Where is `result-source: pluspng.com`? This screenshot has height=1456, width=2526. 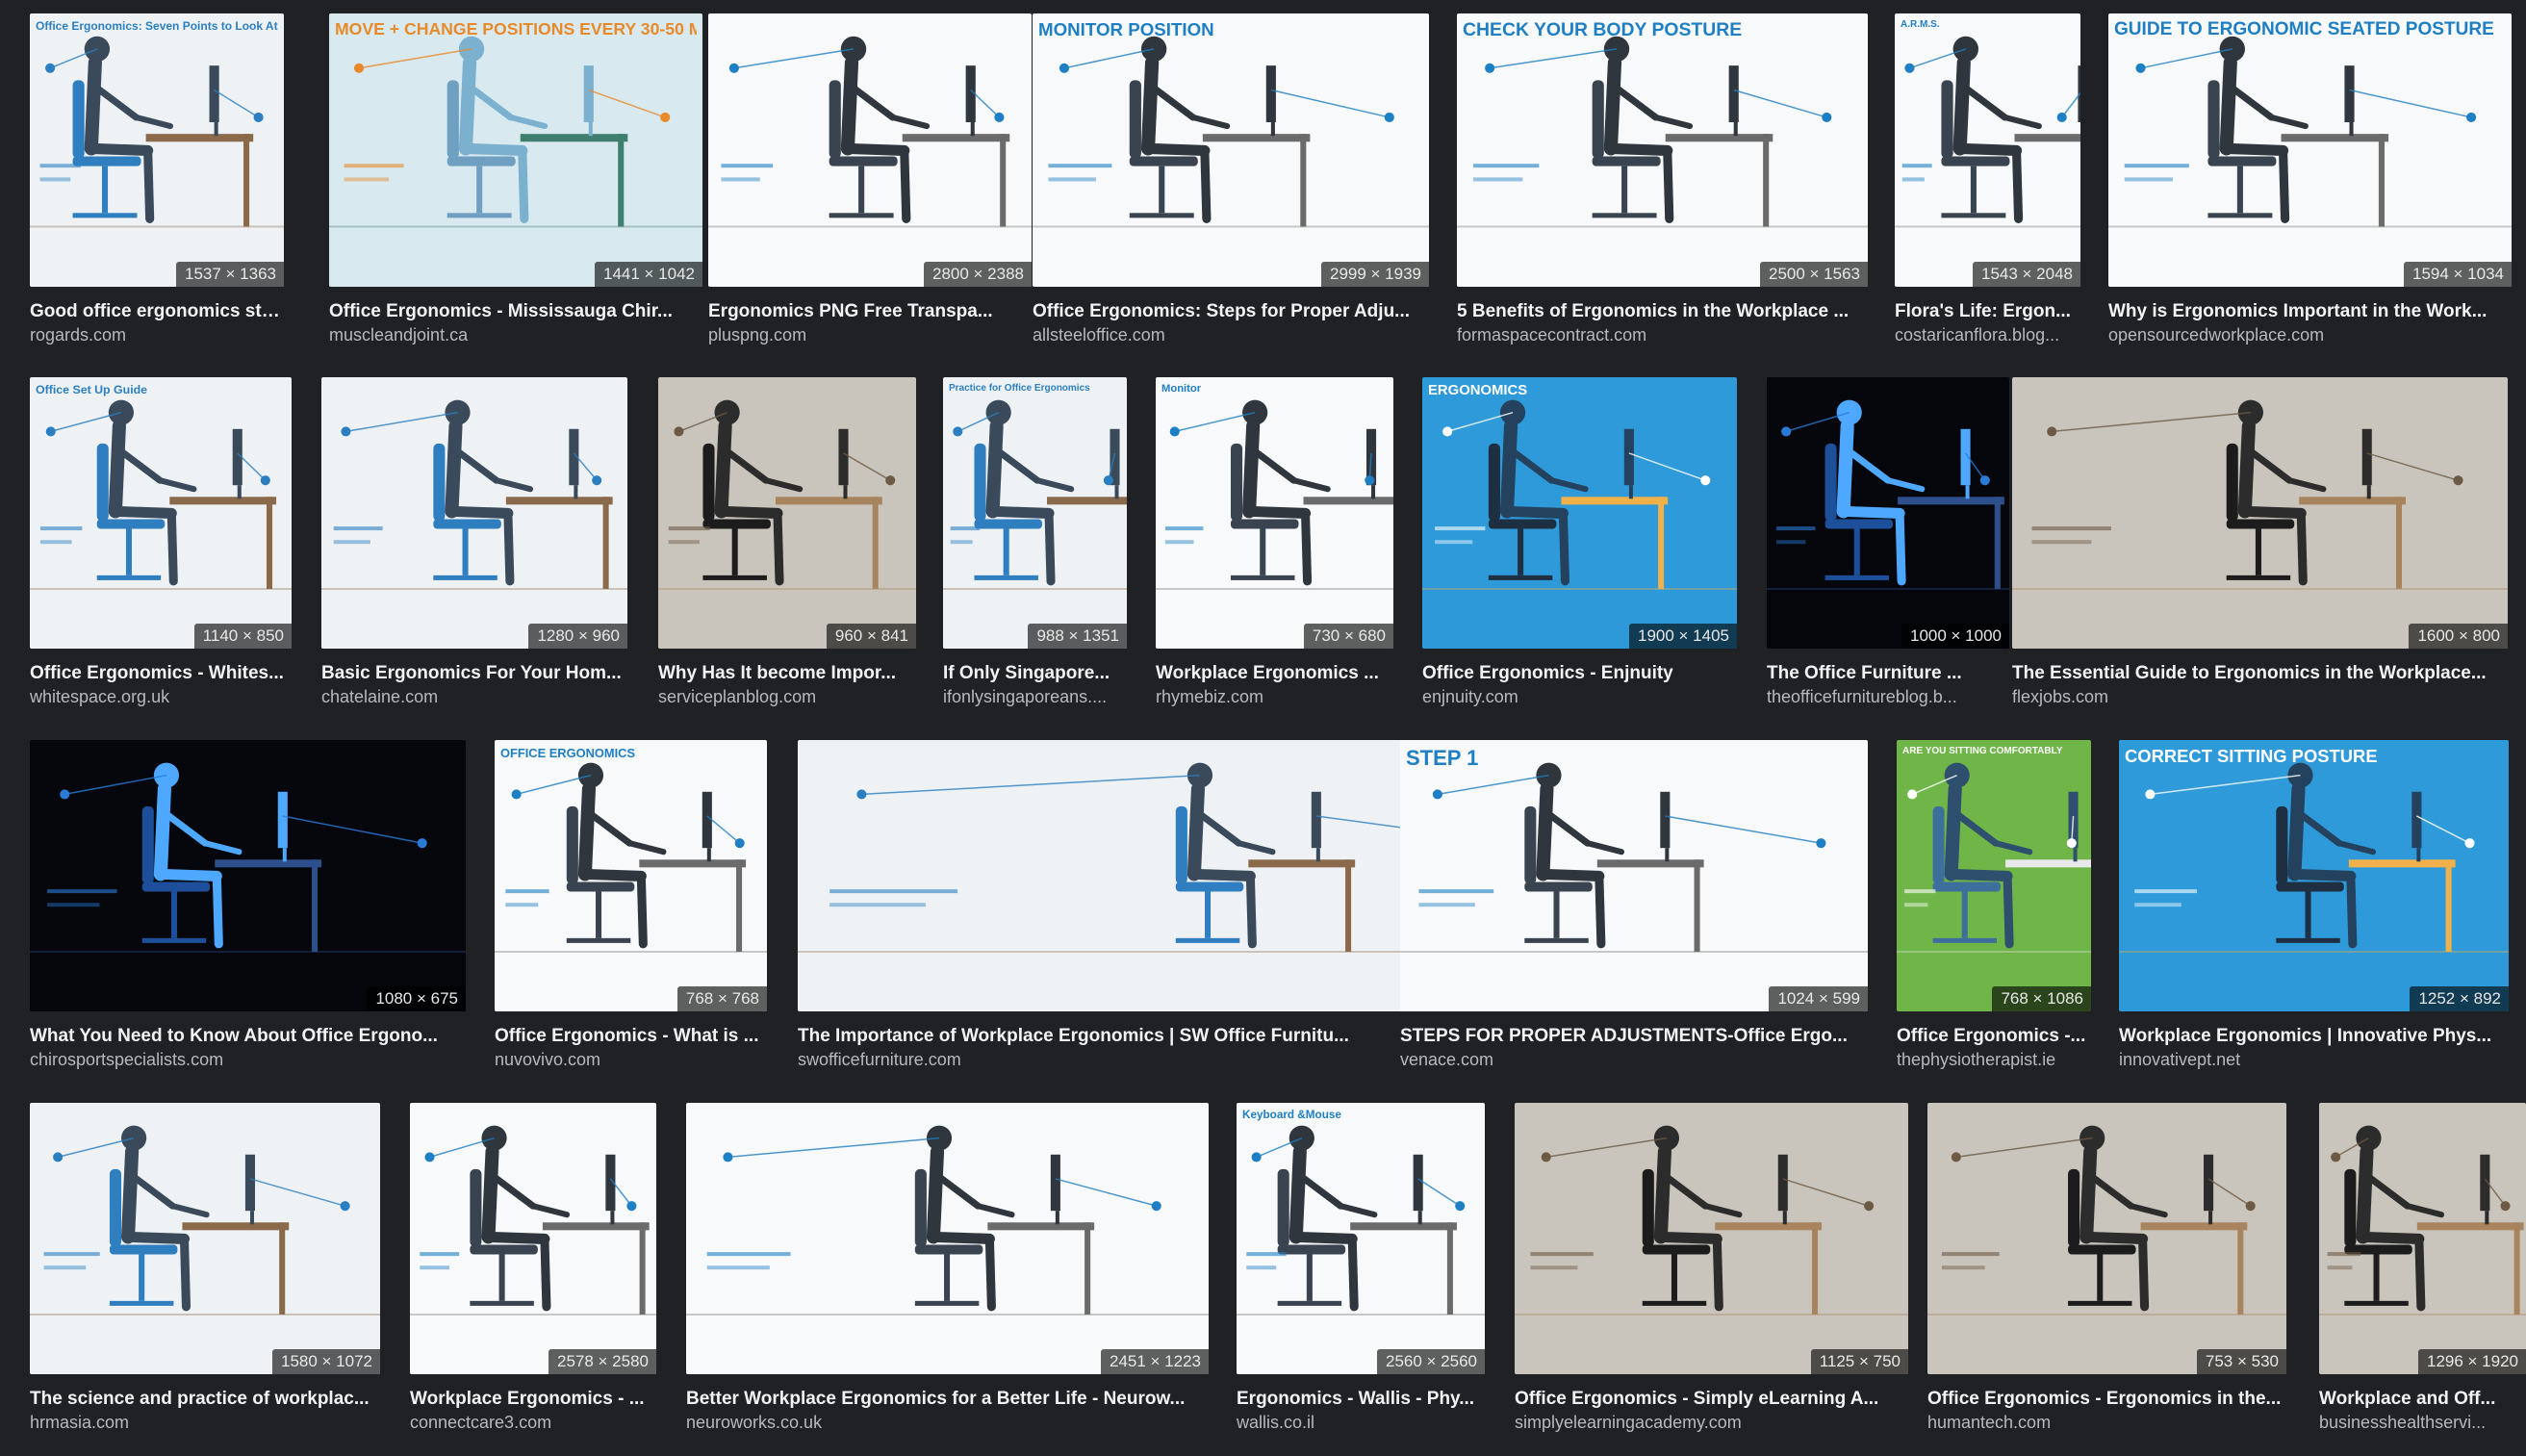
result-source: pluspng.com is located at coordinates (870, 335).